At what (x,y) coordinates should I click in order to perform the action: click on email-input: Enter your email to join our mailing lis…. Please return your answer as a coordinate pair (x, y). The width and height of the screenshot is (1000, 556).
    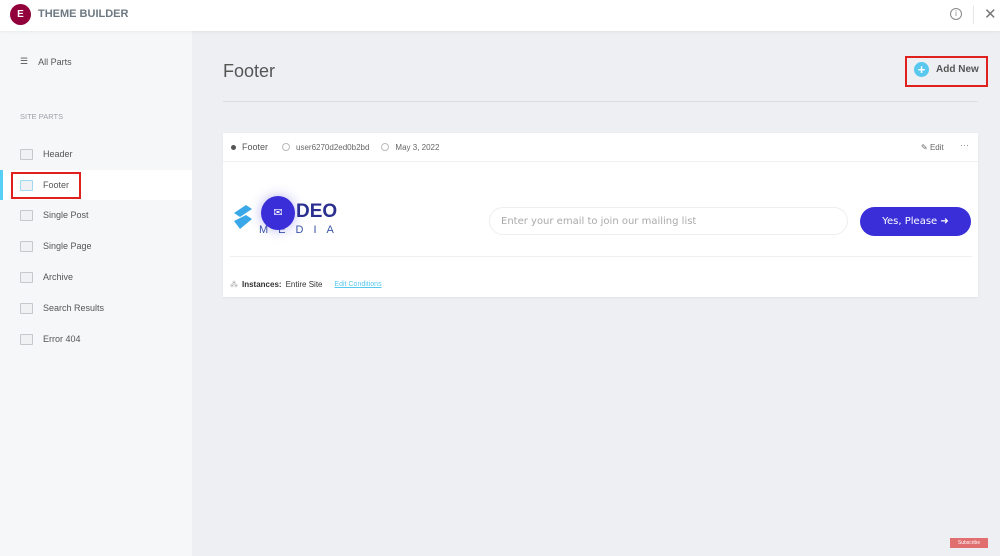
    Looking at the image, I should click on (668, 221).